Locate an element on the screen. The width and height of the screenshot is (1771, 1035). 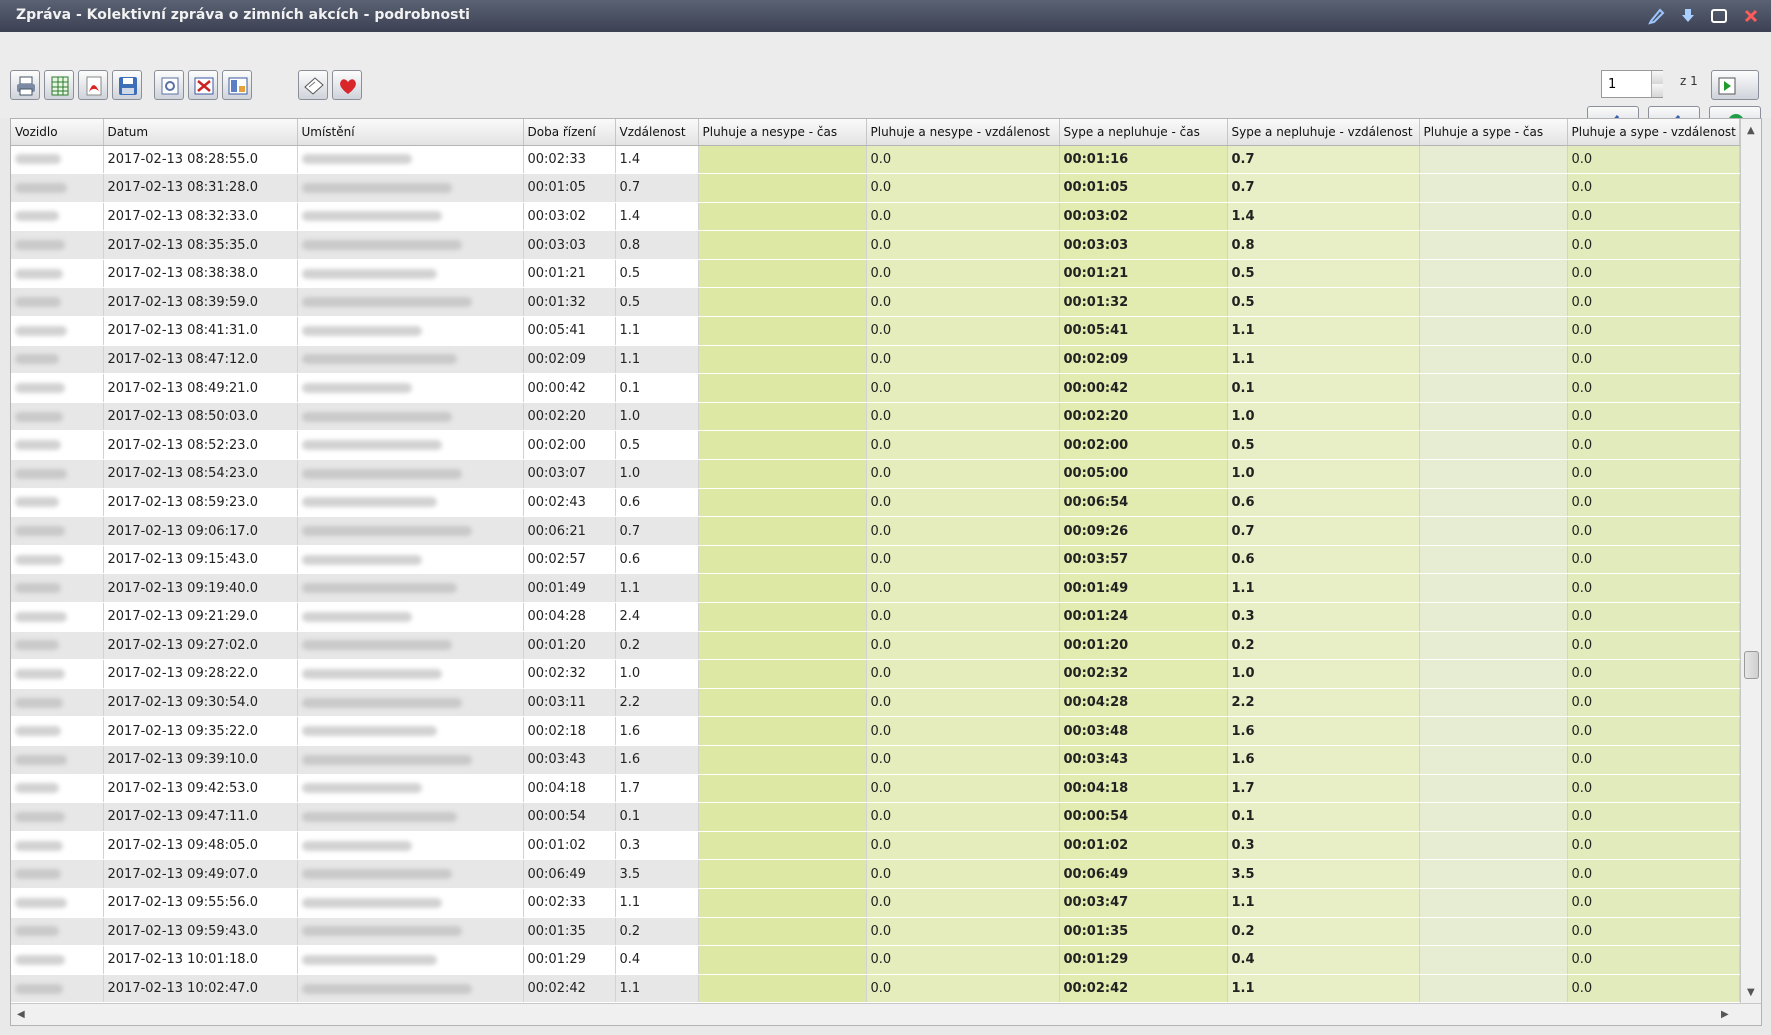
distance-cell: 1.4 is located at coordinates (657, 217).